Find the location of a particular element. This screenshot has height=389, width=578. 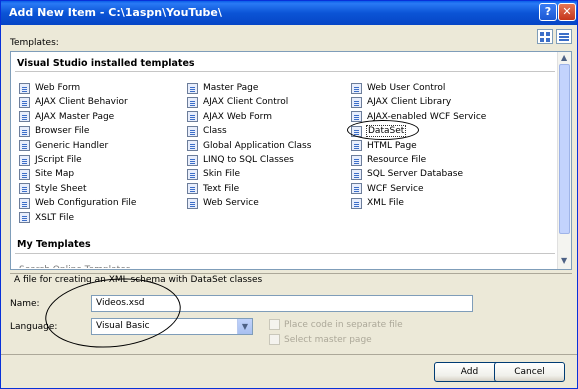

template-item: Text File is located at coordinates (213, 189).